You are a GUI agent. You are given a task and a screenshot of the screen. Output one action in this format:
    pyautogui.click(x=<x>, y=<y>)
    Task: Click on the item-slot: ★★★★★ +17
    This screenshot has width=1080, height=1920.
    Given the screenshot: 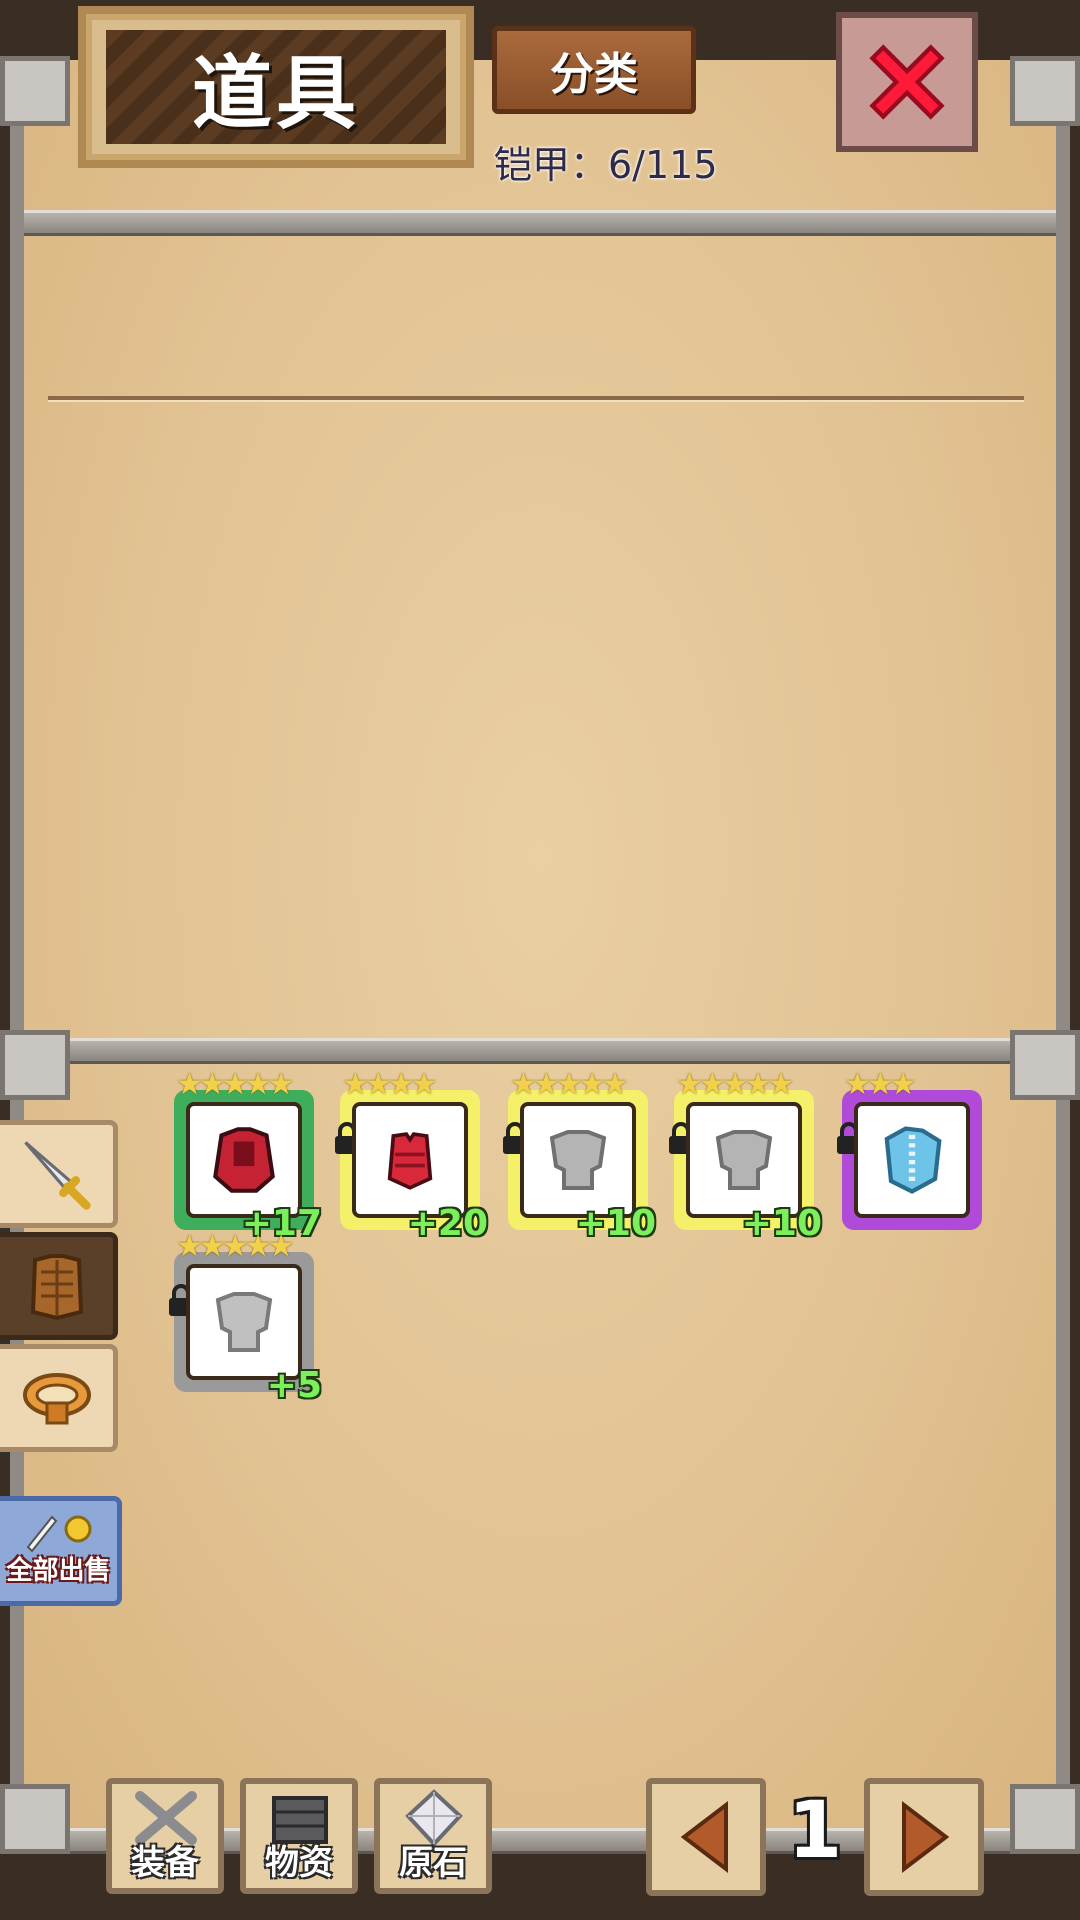 What is the action you would take?
    pyautogui.click(x=248, y=1157)
    